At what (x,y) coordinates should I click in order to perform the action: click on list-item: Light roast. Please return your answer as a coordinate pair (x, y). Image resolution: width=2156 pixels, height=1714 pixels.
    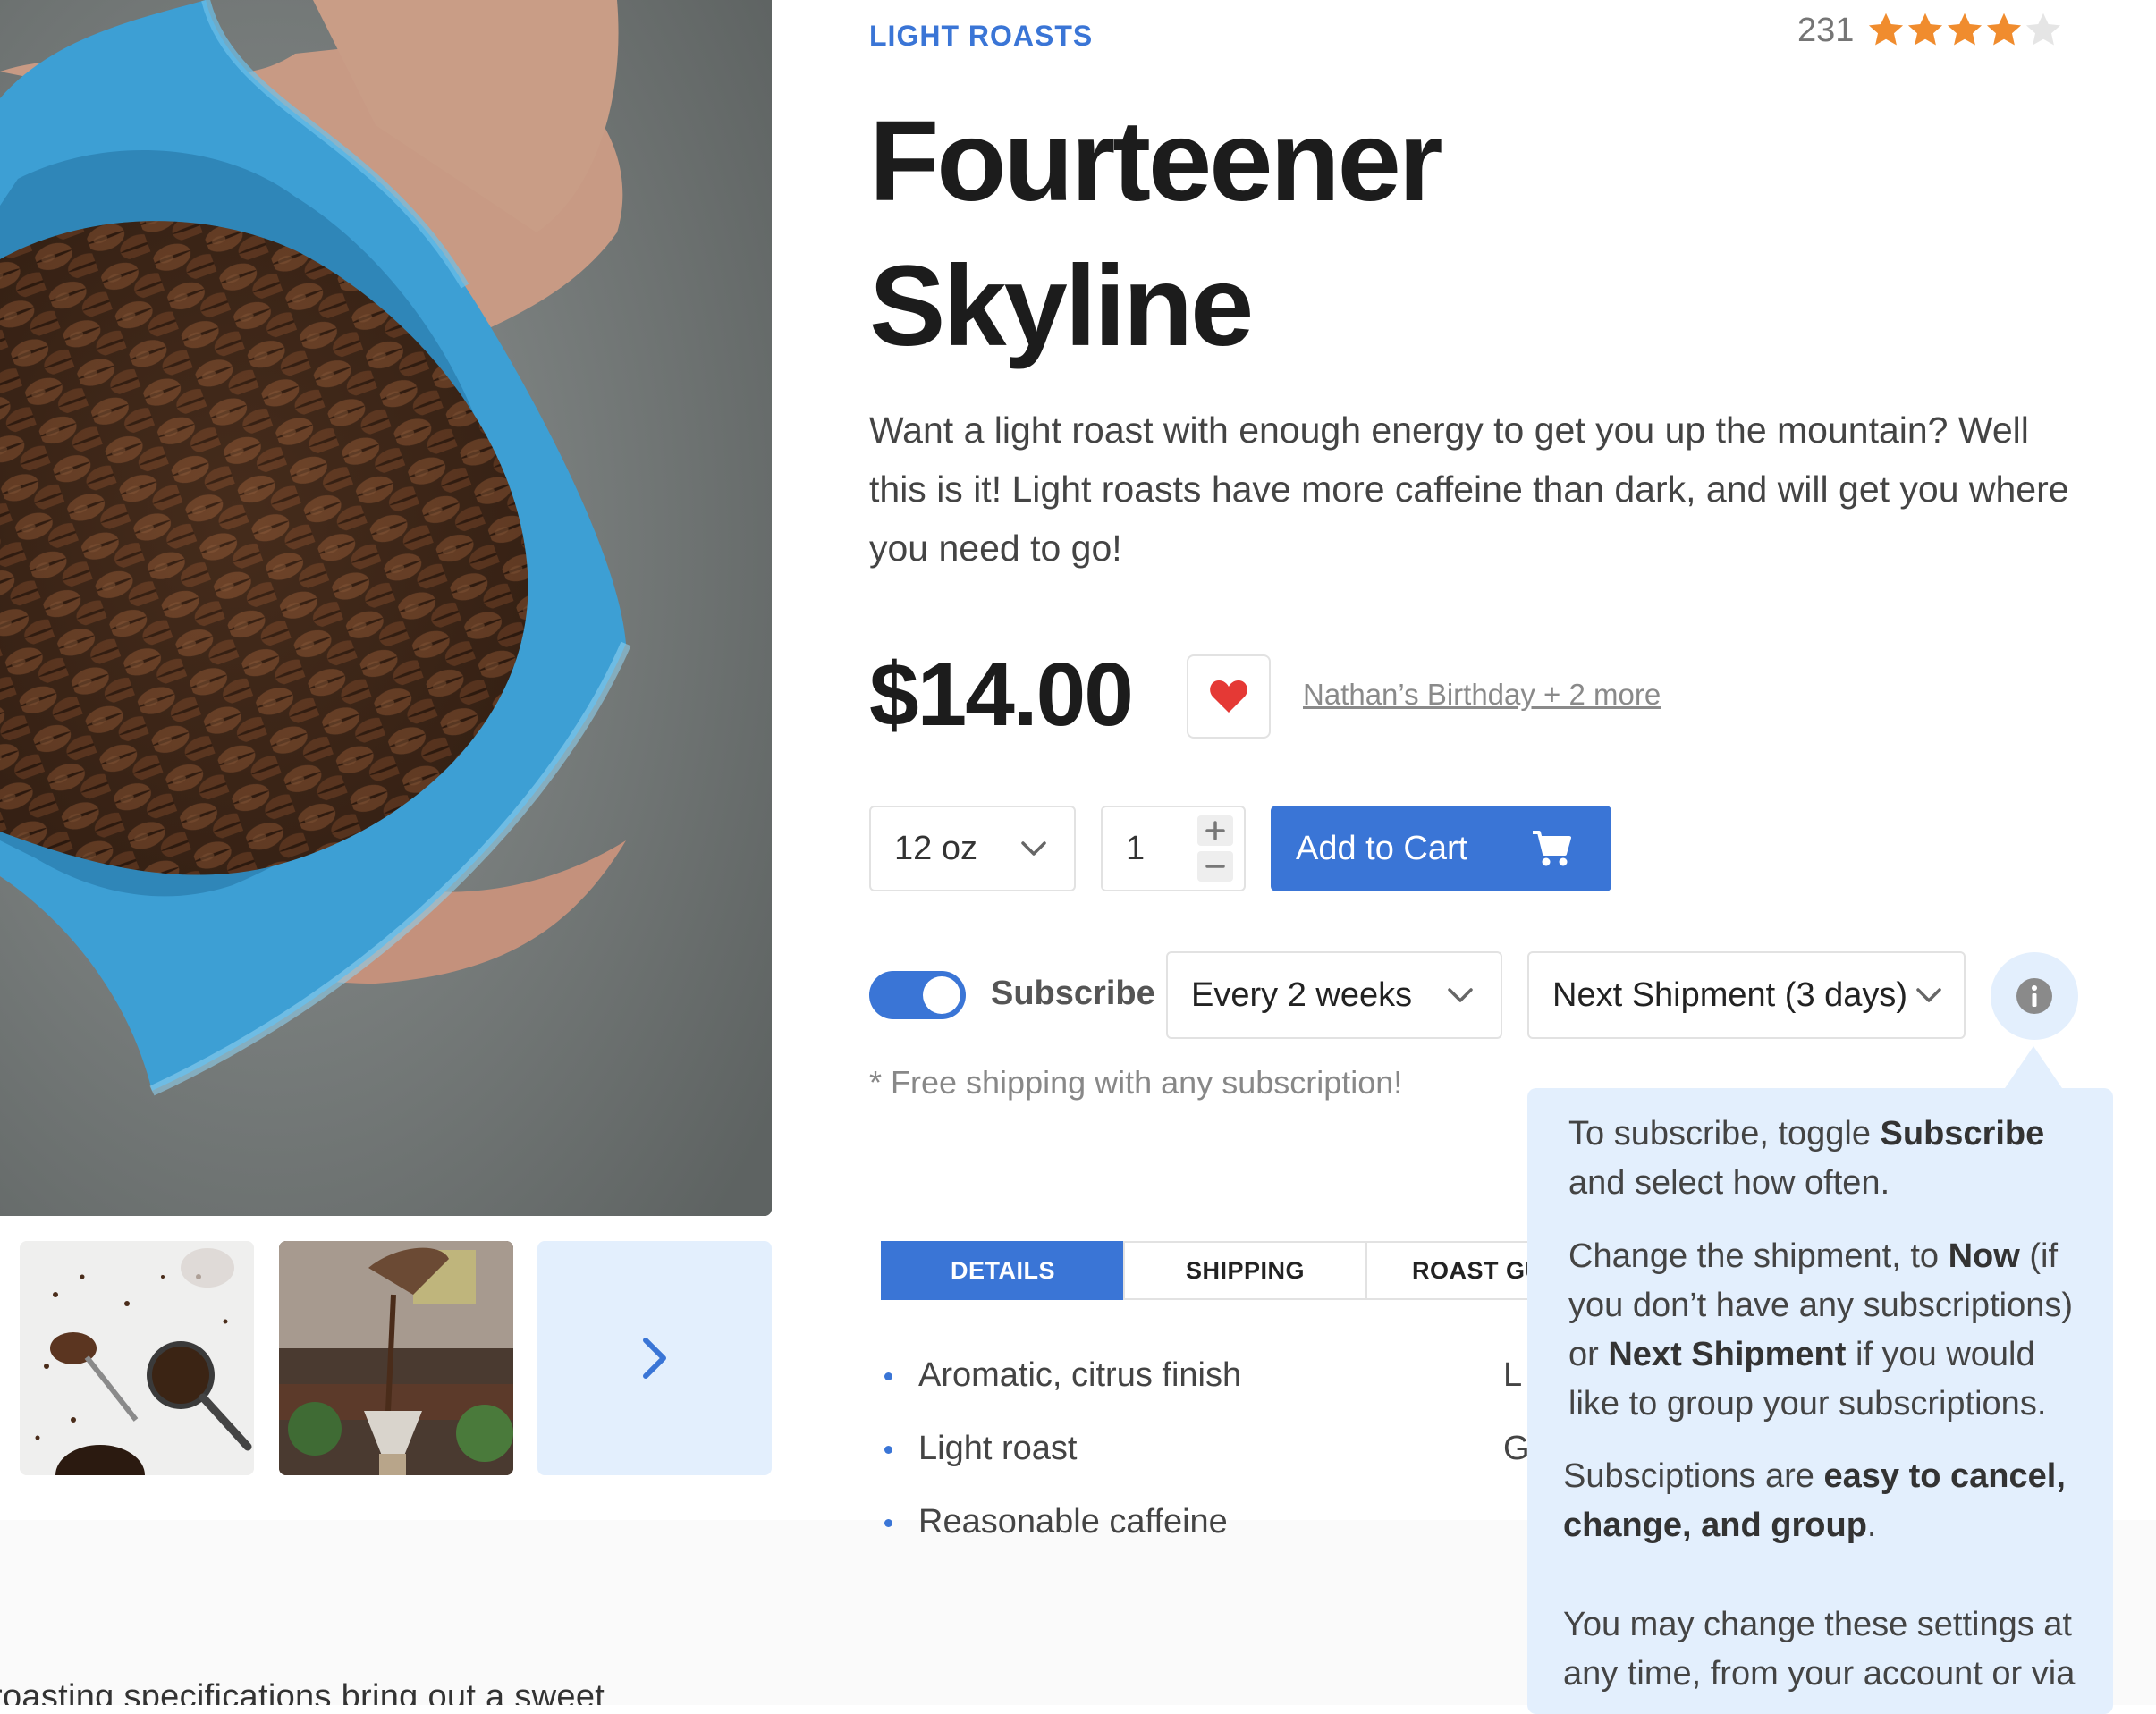
    Looking at the image, I should click on (1062, 1458).